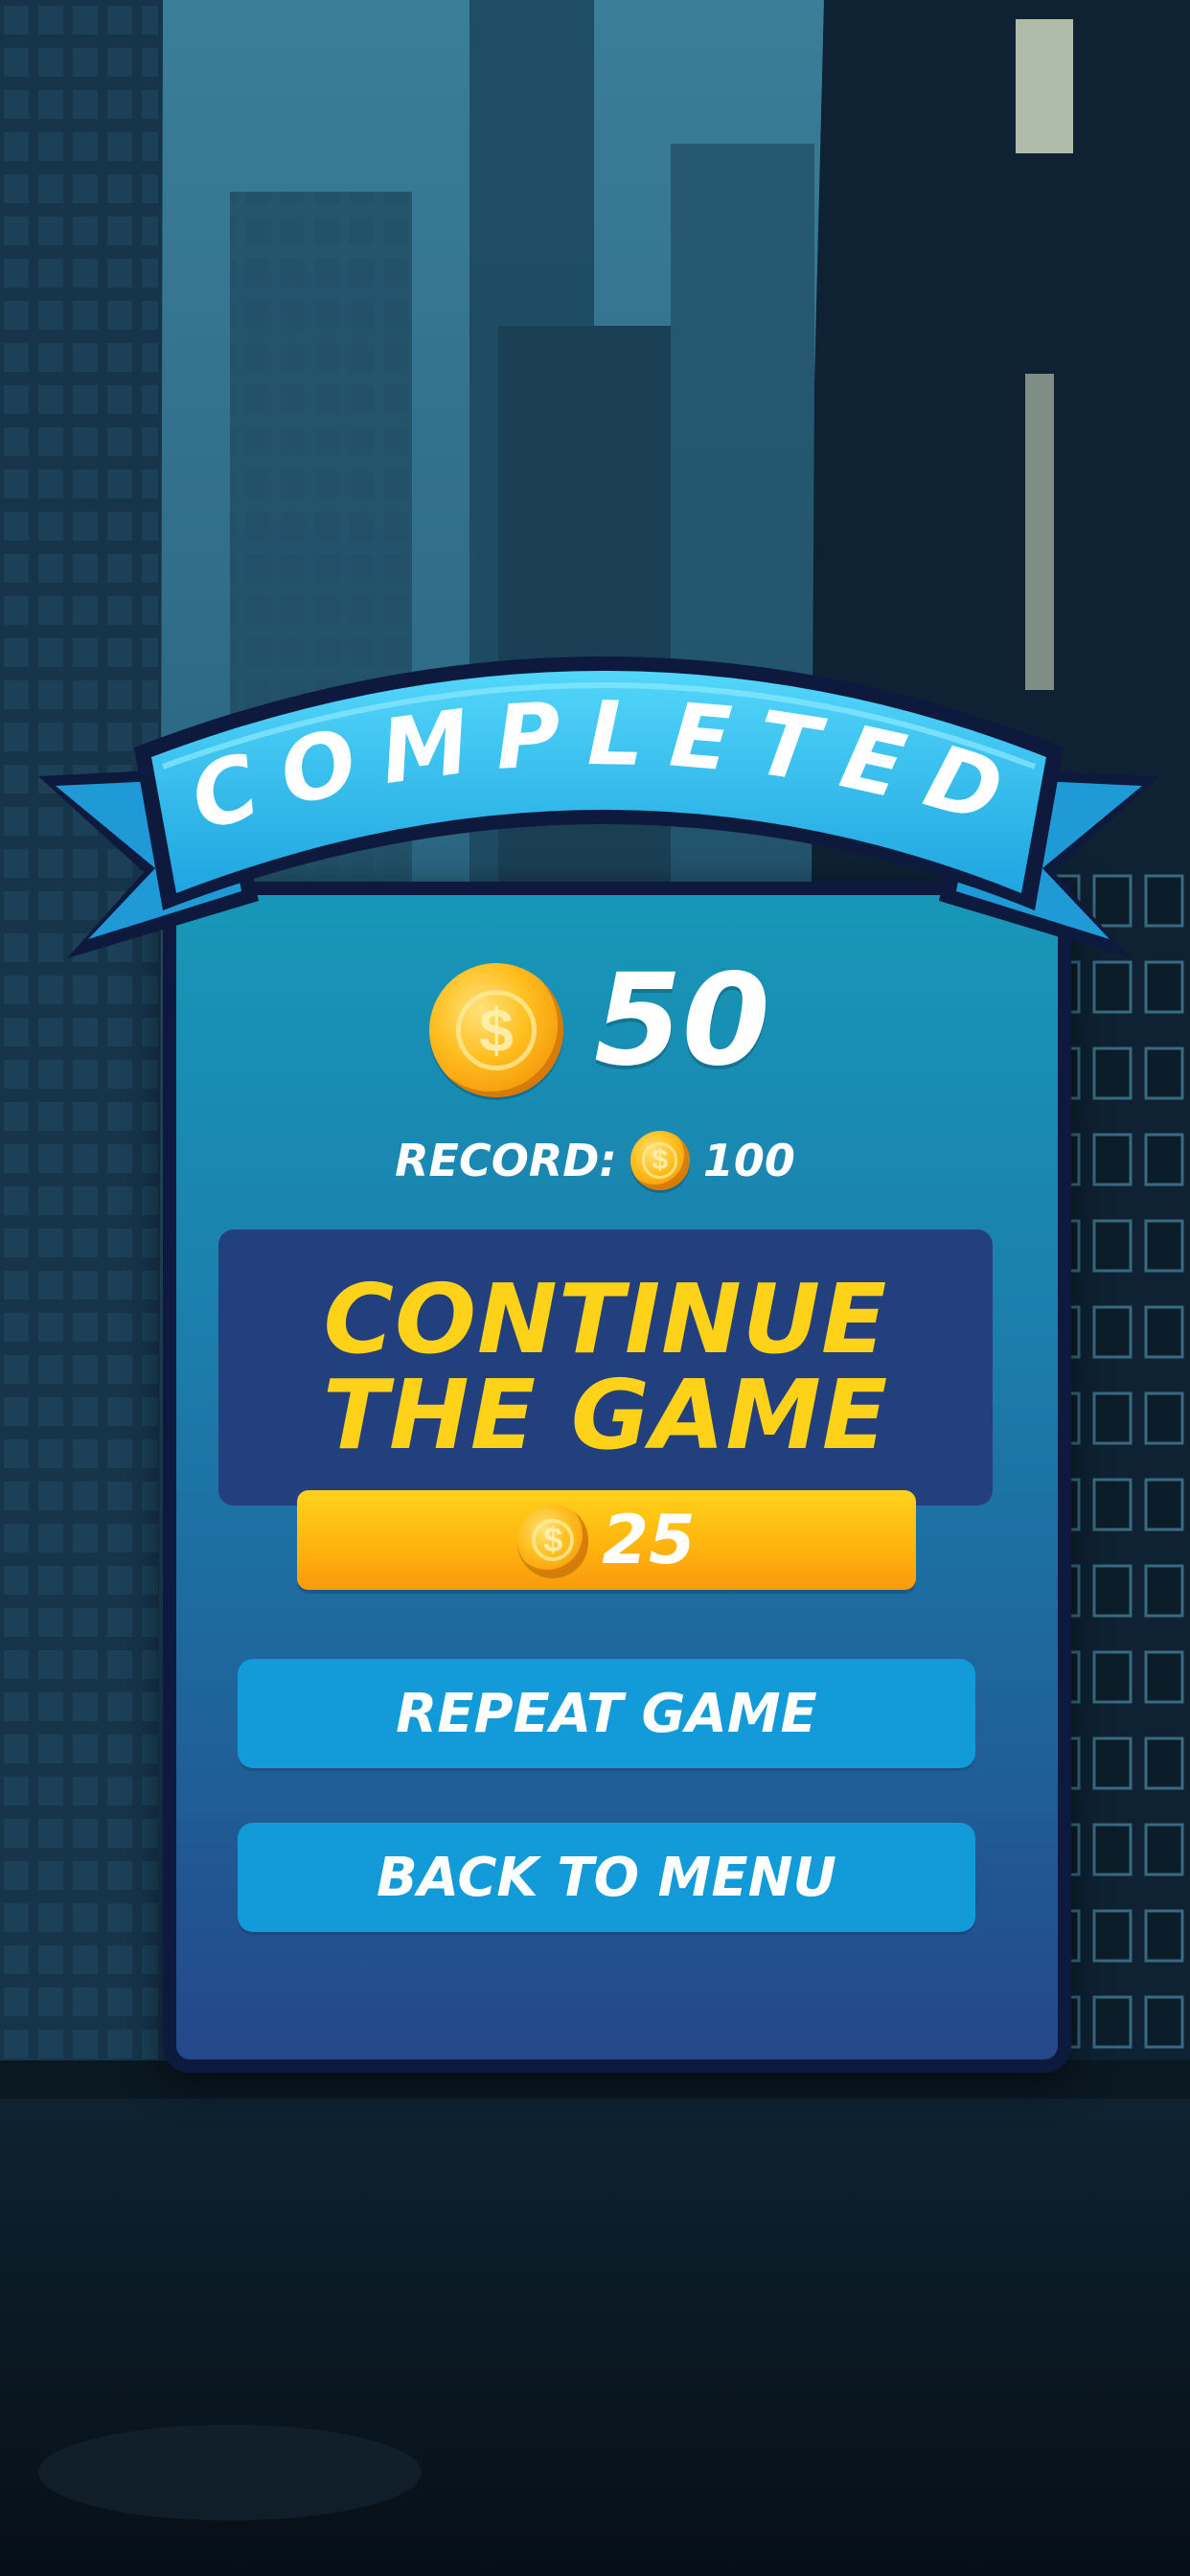 This screenshot has width=1190, height=2576. Describe the element at coordinates (748, 1160) in the screenshot. I see `record-value: 100` at that location.